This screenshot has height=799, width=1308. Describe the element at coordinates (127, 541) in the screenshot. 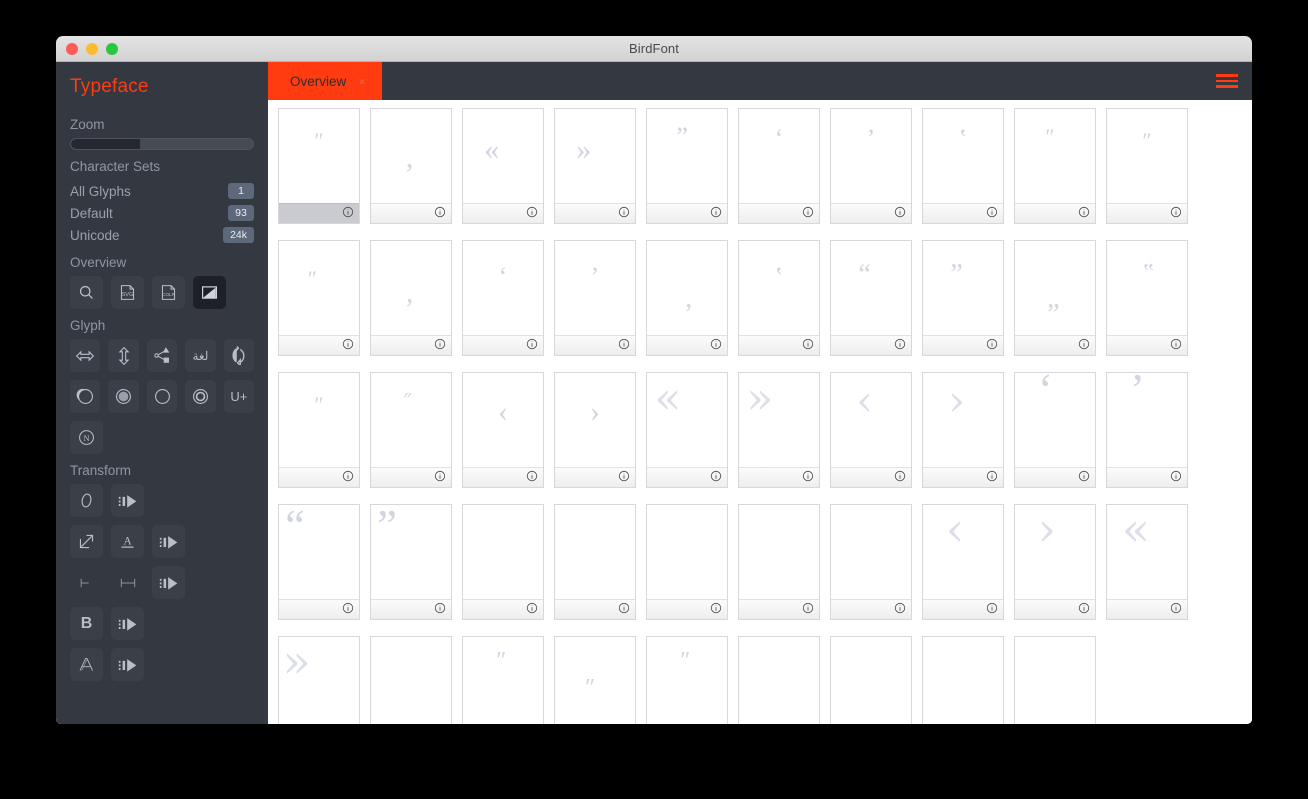

I see `underlined-a-icon-button: A` at that location.